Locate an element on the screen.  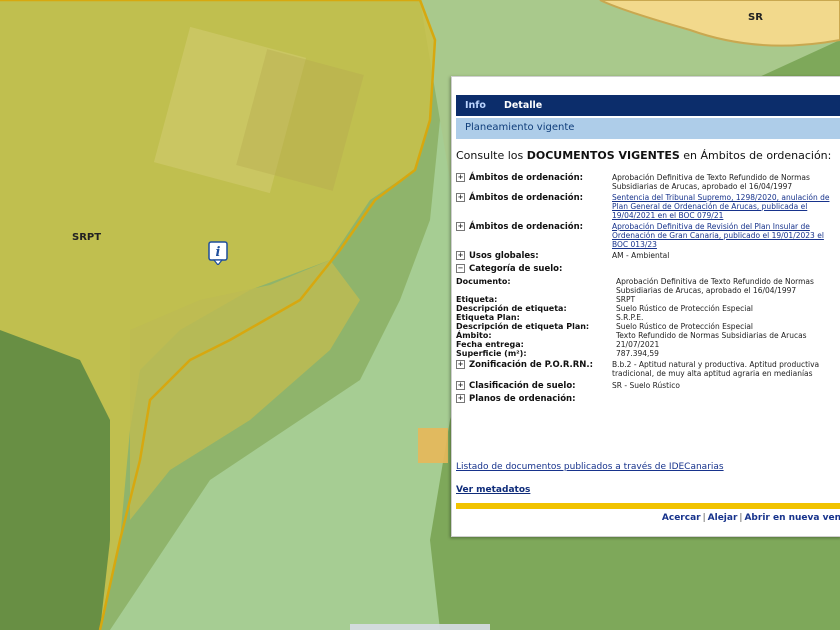
info-marker-letter: i is located at coordinates (218, 252).